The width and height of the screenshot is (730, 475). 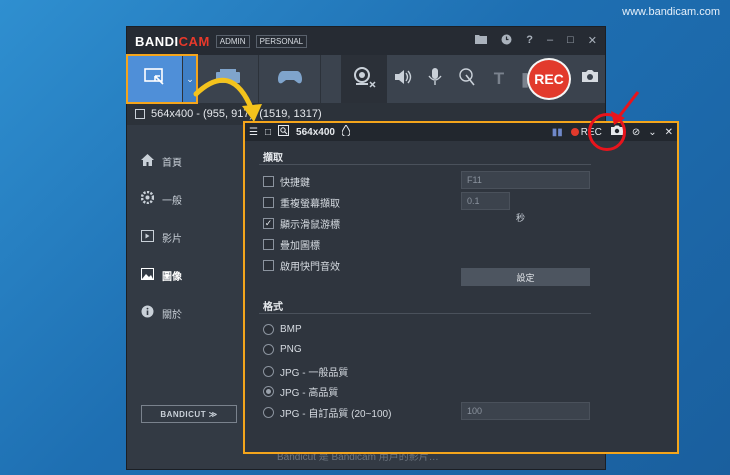 I want to click on red-arrow, so click(x=628, y=105).